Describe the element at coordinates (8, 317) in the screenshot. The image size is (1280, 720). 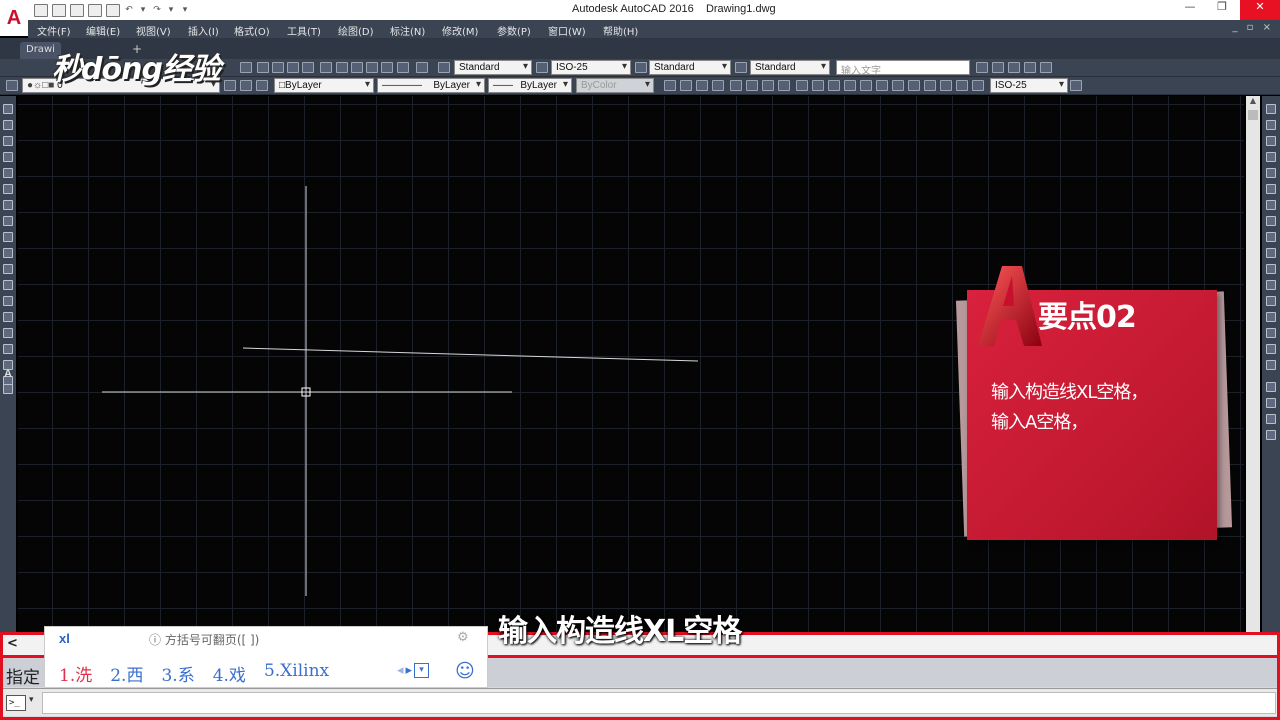
I see `point-icon` at that location.